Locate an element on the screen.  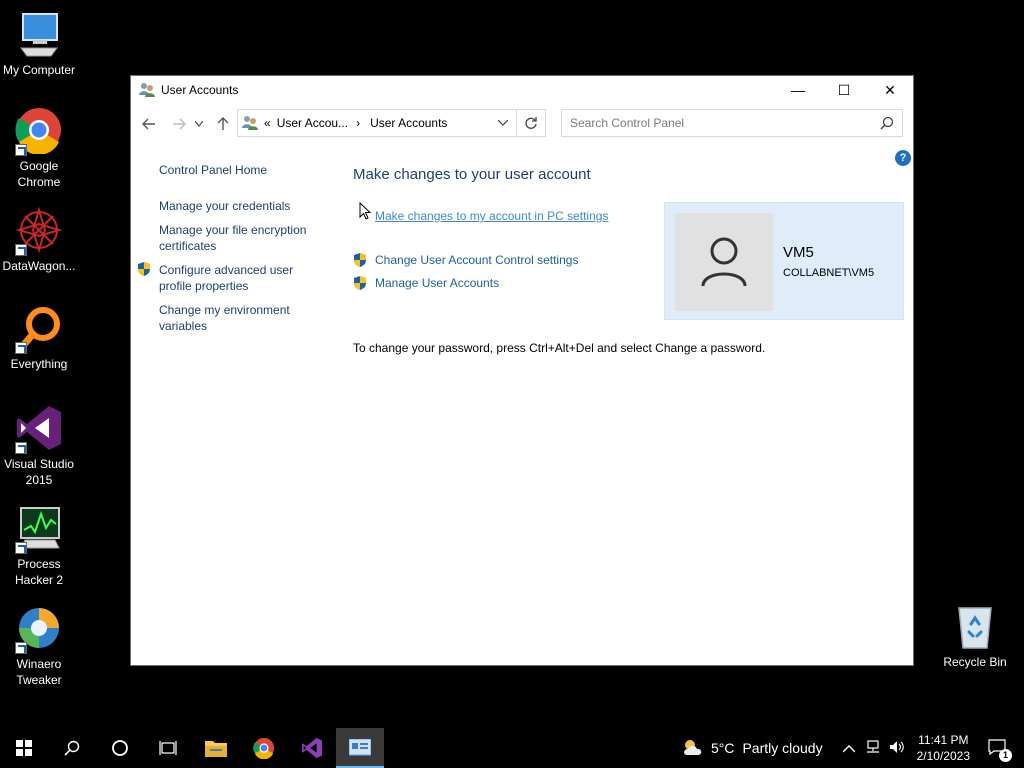
cortana-button is located at coordinates (120, 748).